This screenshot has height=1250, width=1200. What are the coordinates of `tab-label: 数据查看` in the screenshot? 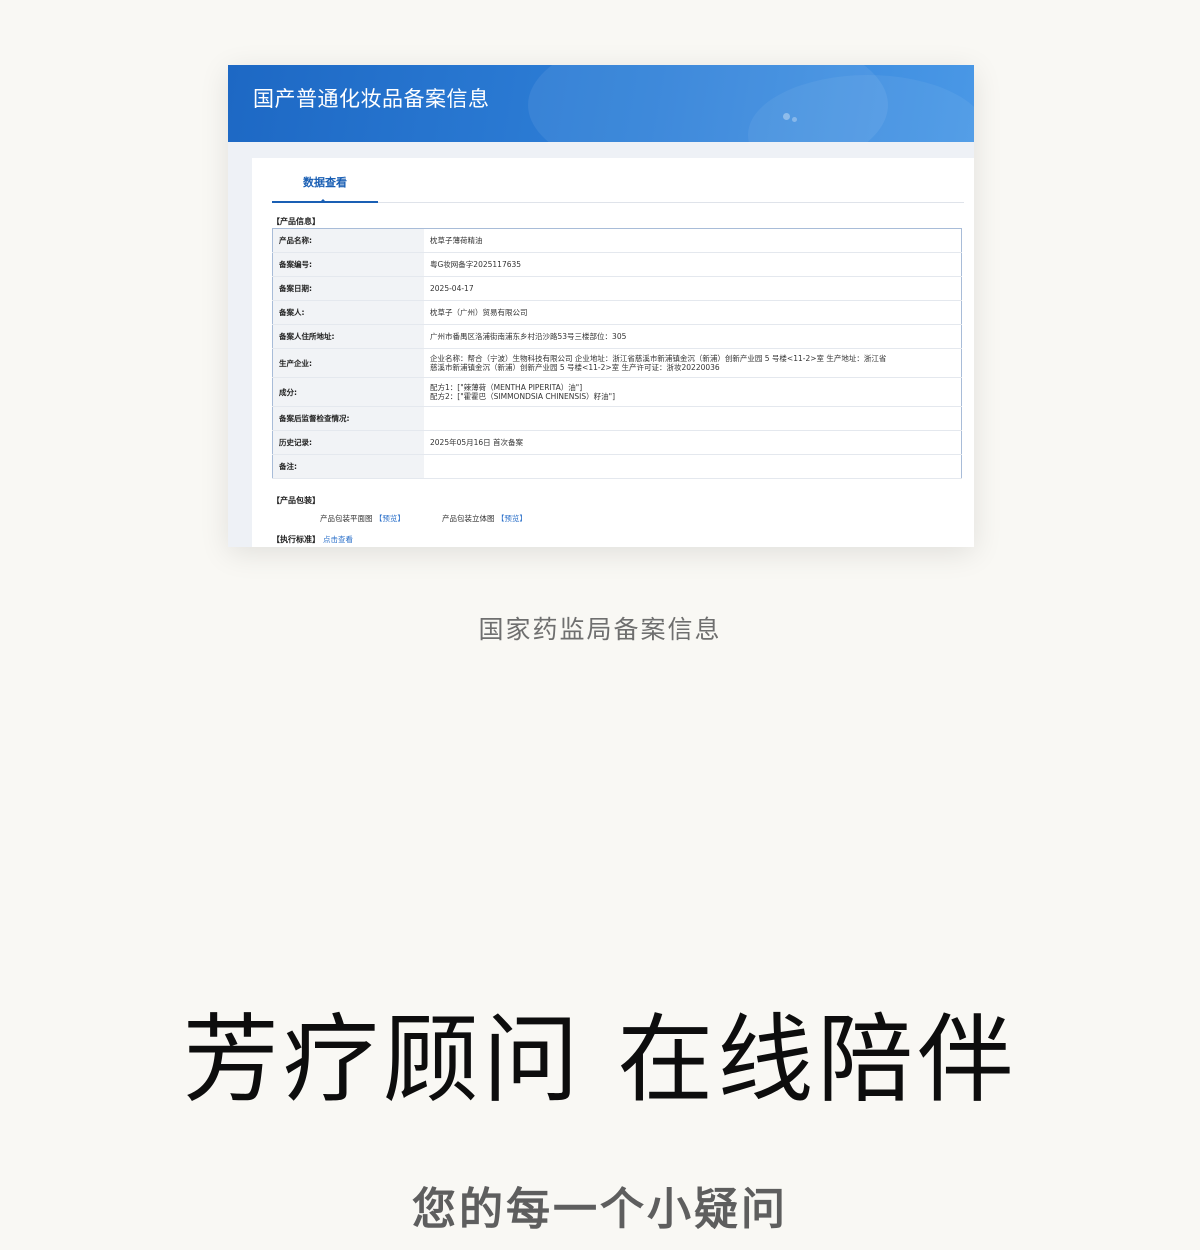 It's located at (325, 182).